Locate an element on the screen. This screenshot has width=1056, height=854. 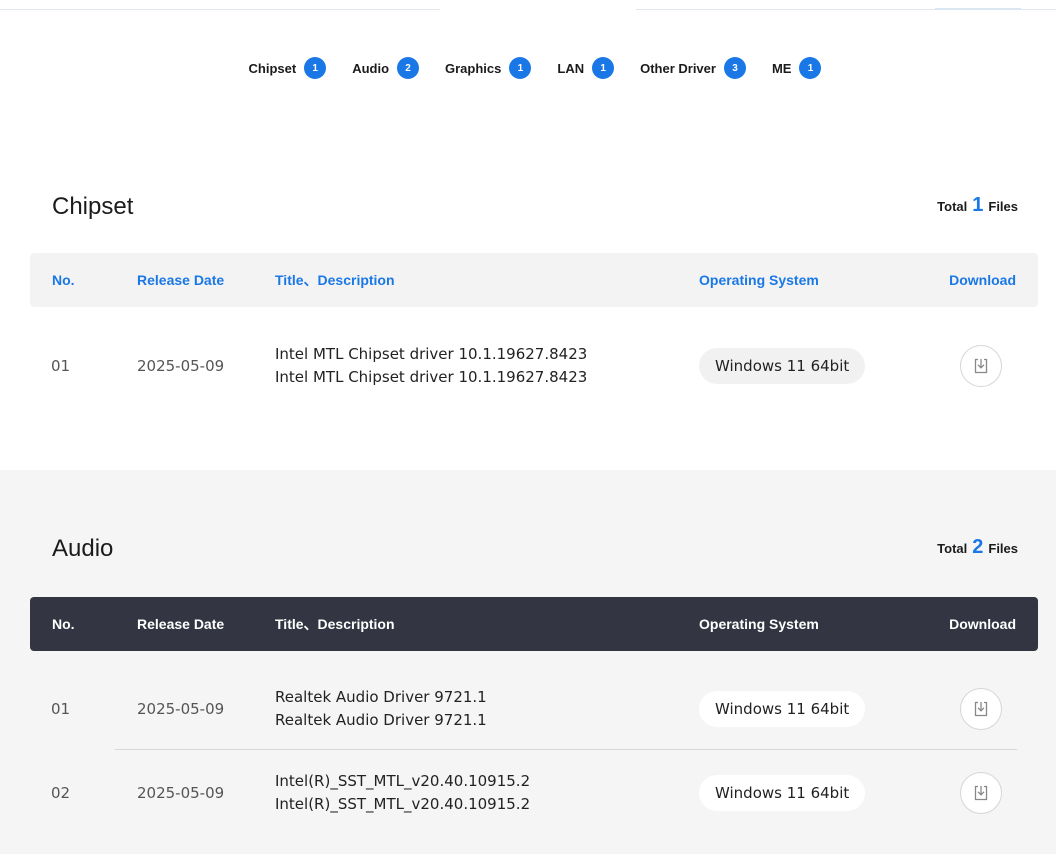
file-total: Total 2 Files is located at coordinates (977, 547).